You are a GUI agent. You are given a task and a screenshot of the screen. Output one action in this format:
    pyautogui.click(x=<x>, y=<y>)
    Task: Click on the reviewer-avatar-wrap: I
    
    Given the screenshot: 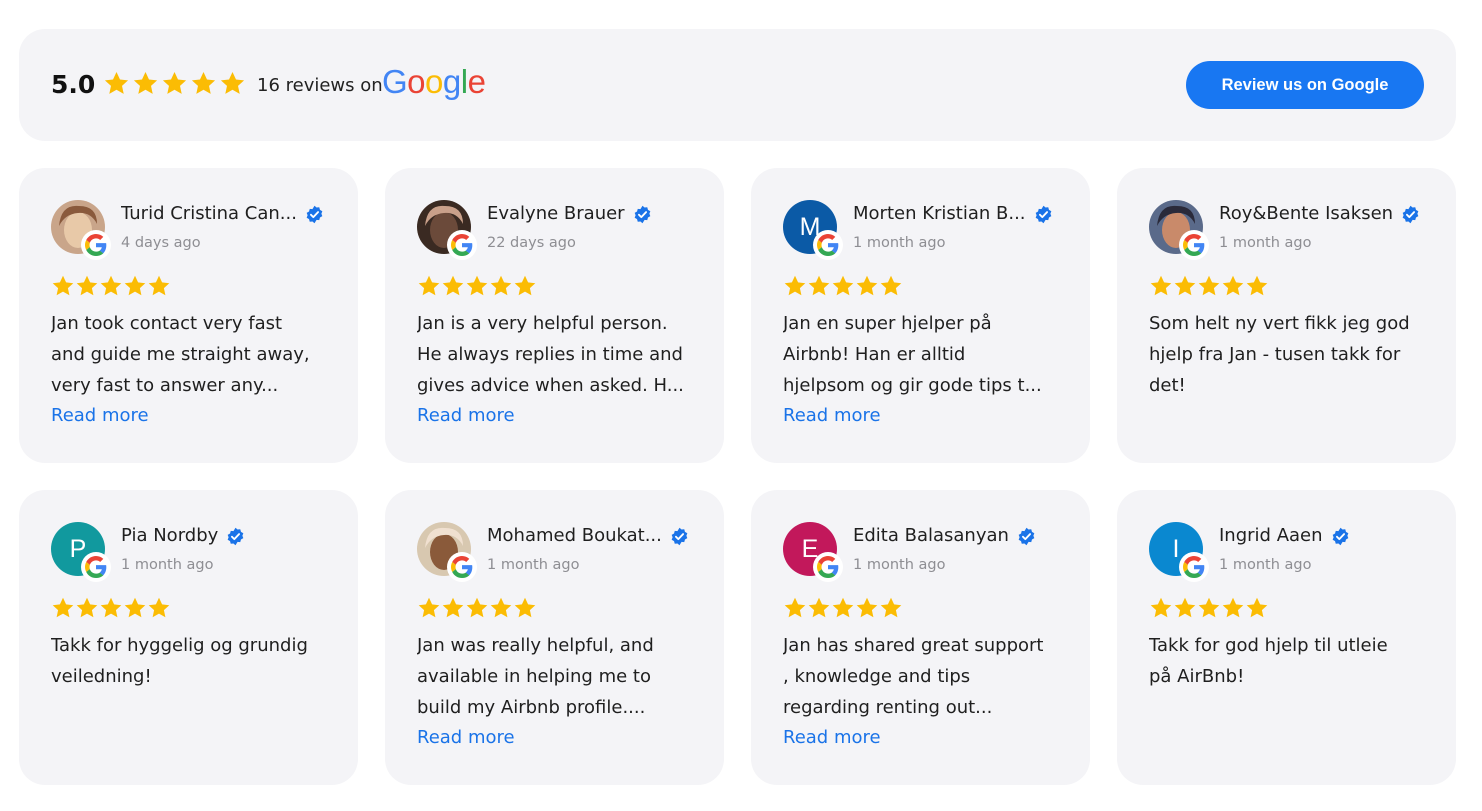 What is the action you would take?
    pyautogui.click(x=1179, y=552)
    